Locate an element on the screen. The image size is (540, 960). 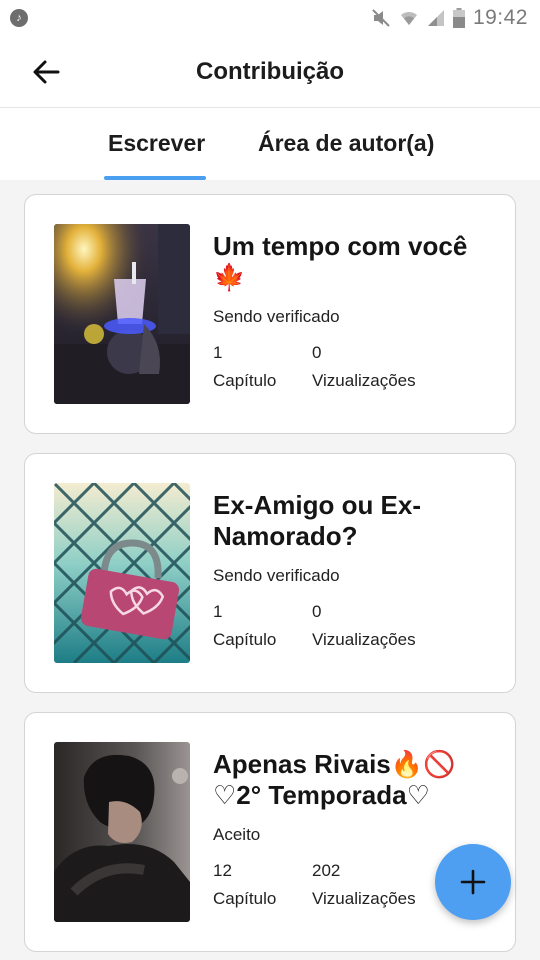
tab-bar: Escrever Área de autor(a) is located at coordinates (270, 144).